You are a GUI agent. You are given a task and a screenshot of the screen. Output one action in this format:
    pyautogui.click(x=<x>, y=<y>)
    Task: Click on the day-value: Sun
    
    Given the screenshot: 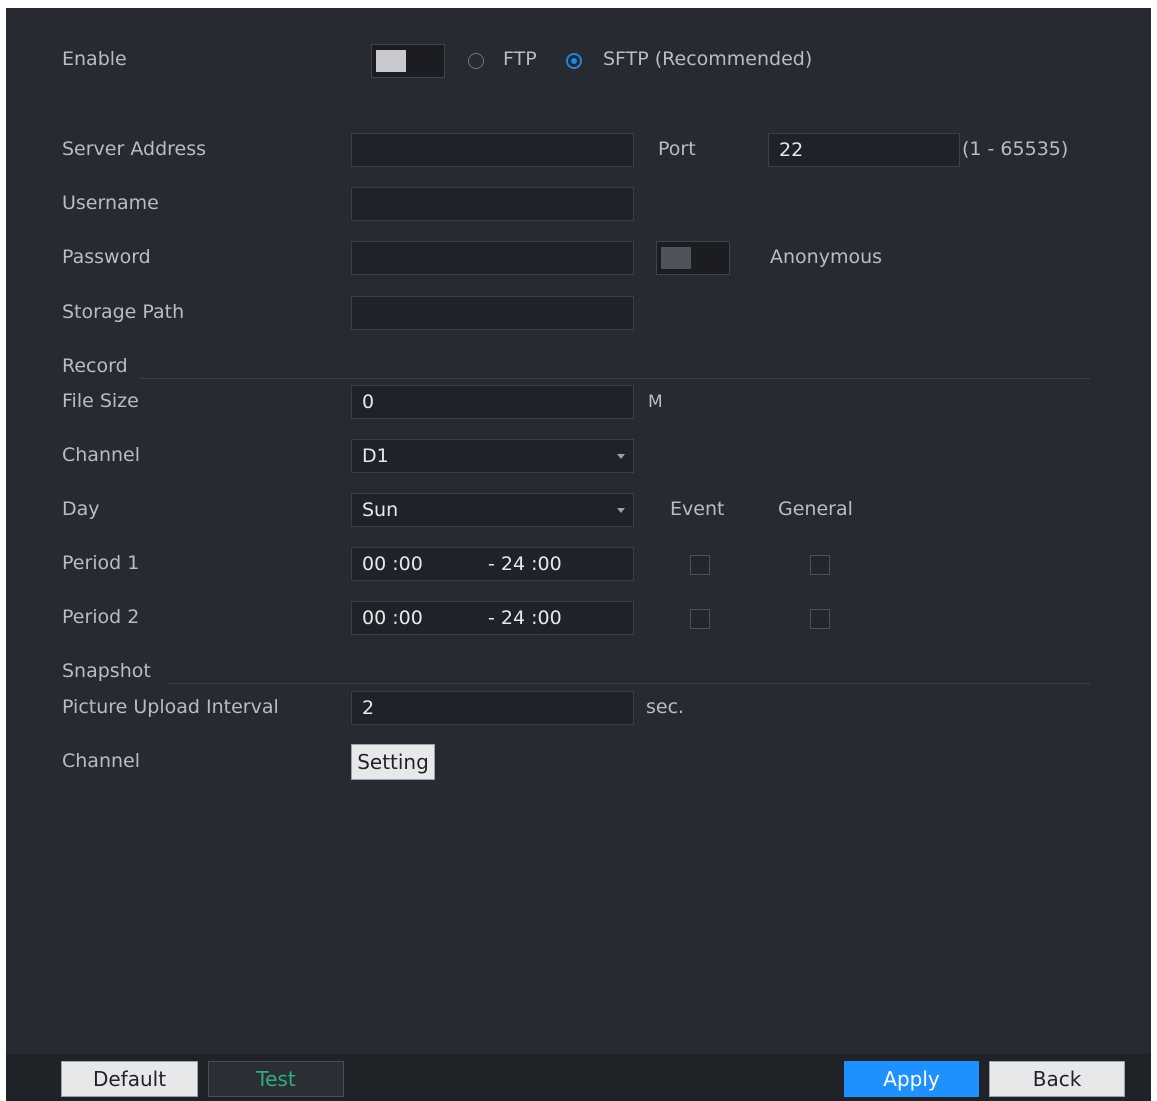 What is the action you would take?
    pyautogui.click(x=380, y=510)
    